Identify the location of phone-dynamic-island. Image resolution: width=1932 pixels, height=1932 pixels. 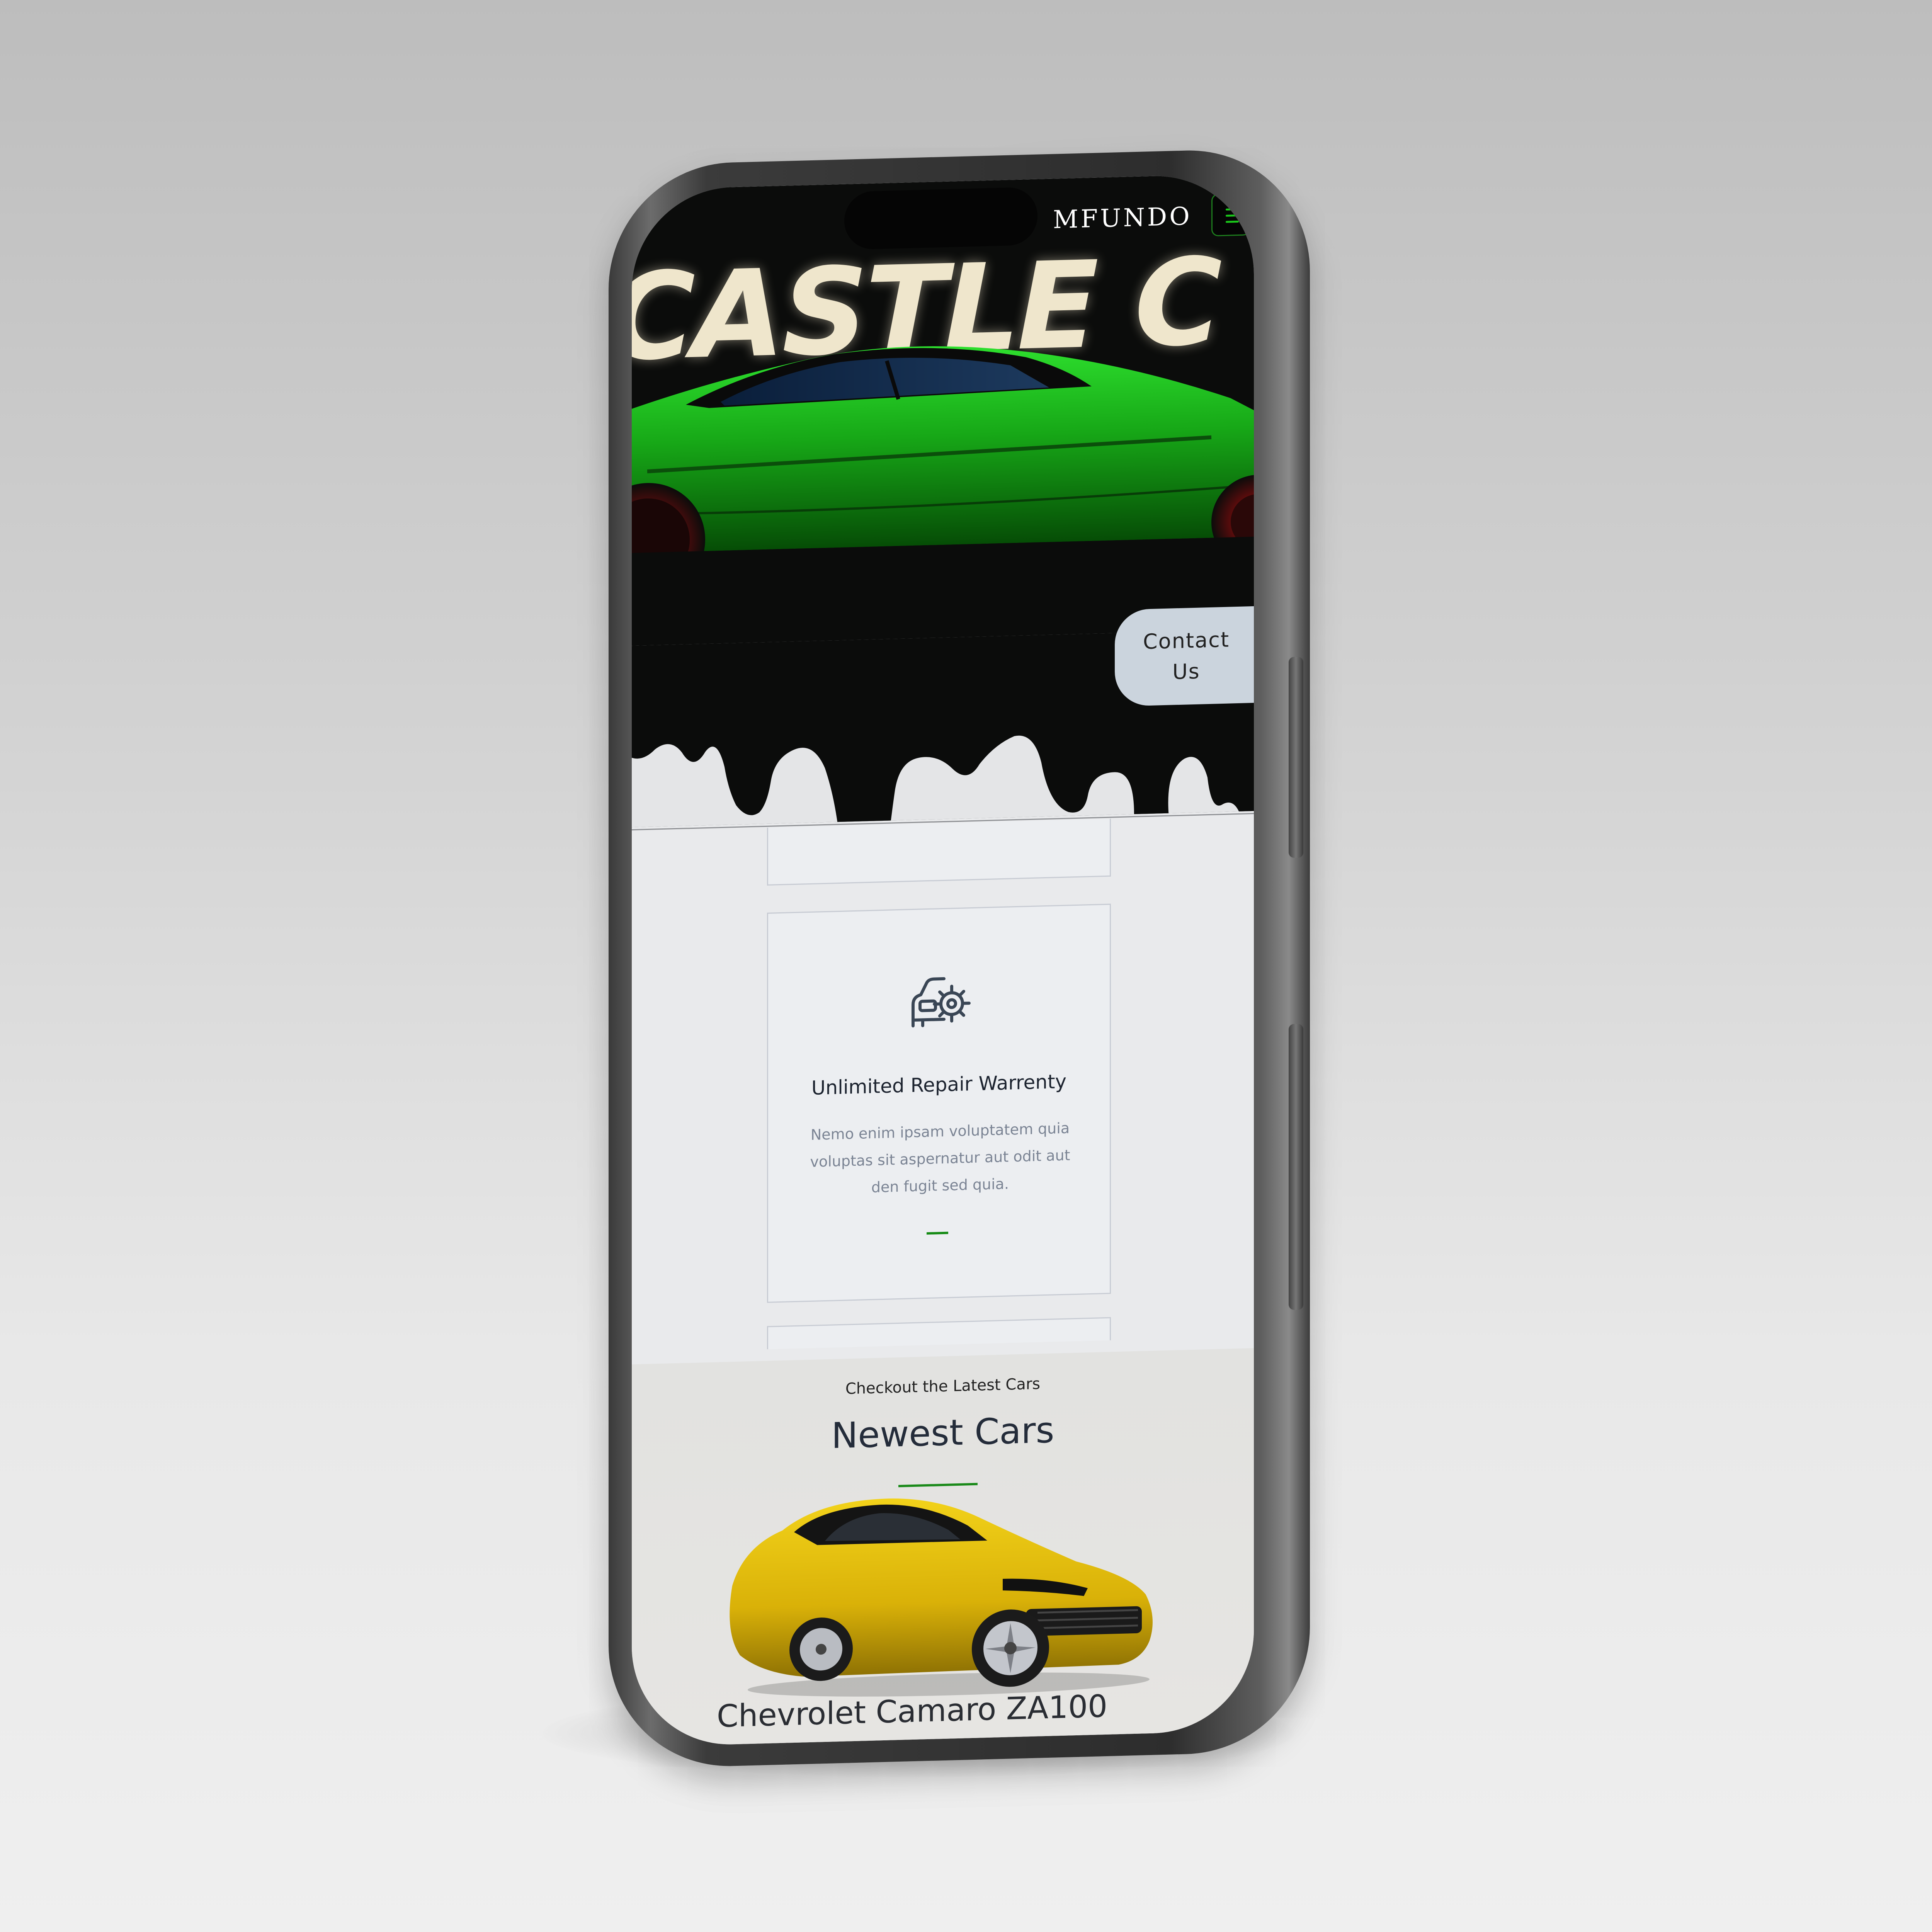
(1043, 218).